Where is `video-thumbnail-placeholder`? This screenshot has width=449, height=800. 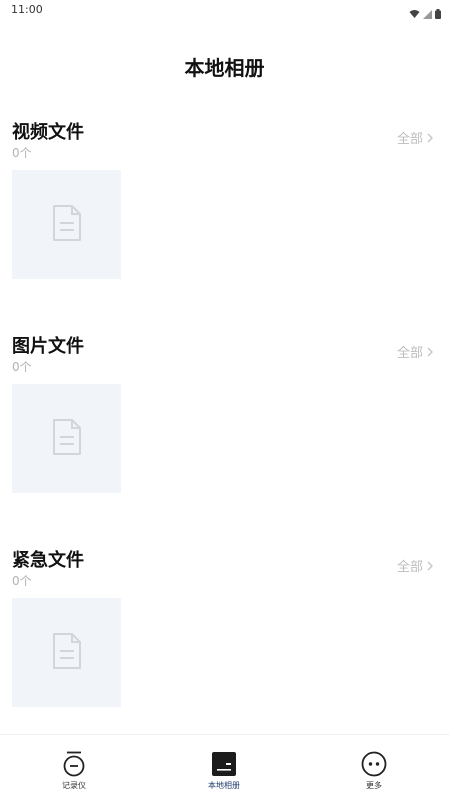
video-thumbnail-placeholder is located at coordinates (66, 224).